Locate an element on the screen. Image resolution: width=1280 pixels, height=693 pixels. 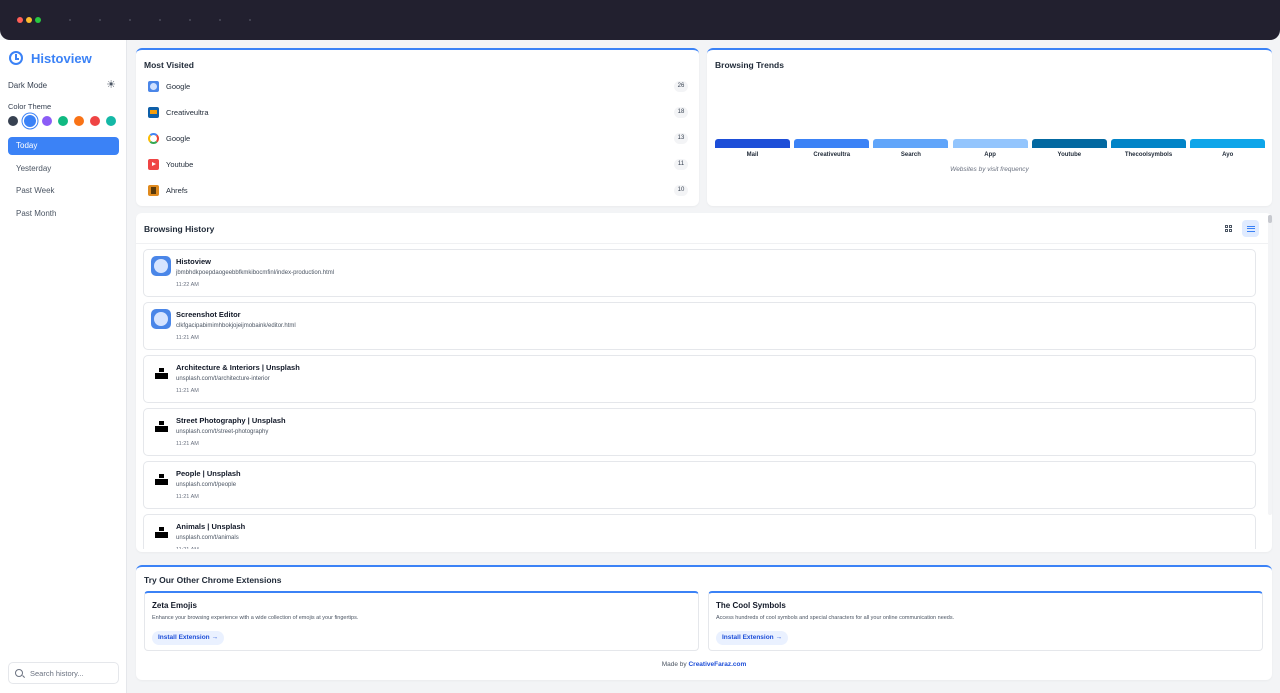
site-name: Ahrefs is located at coordinates (177, 190).